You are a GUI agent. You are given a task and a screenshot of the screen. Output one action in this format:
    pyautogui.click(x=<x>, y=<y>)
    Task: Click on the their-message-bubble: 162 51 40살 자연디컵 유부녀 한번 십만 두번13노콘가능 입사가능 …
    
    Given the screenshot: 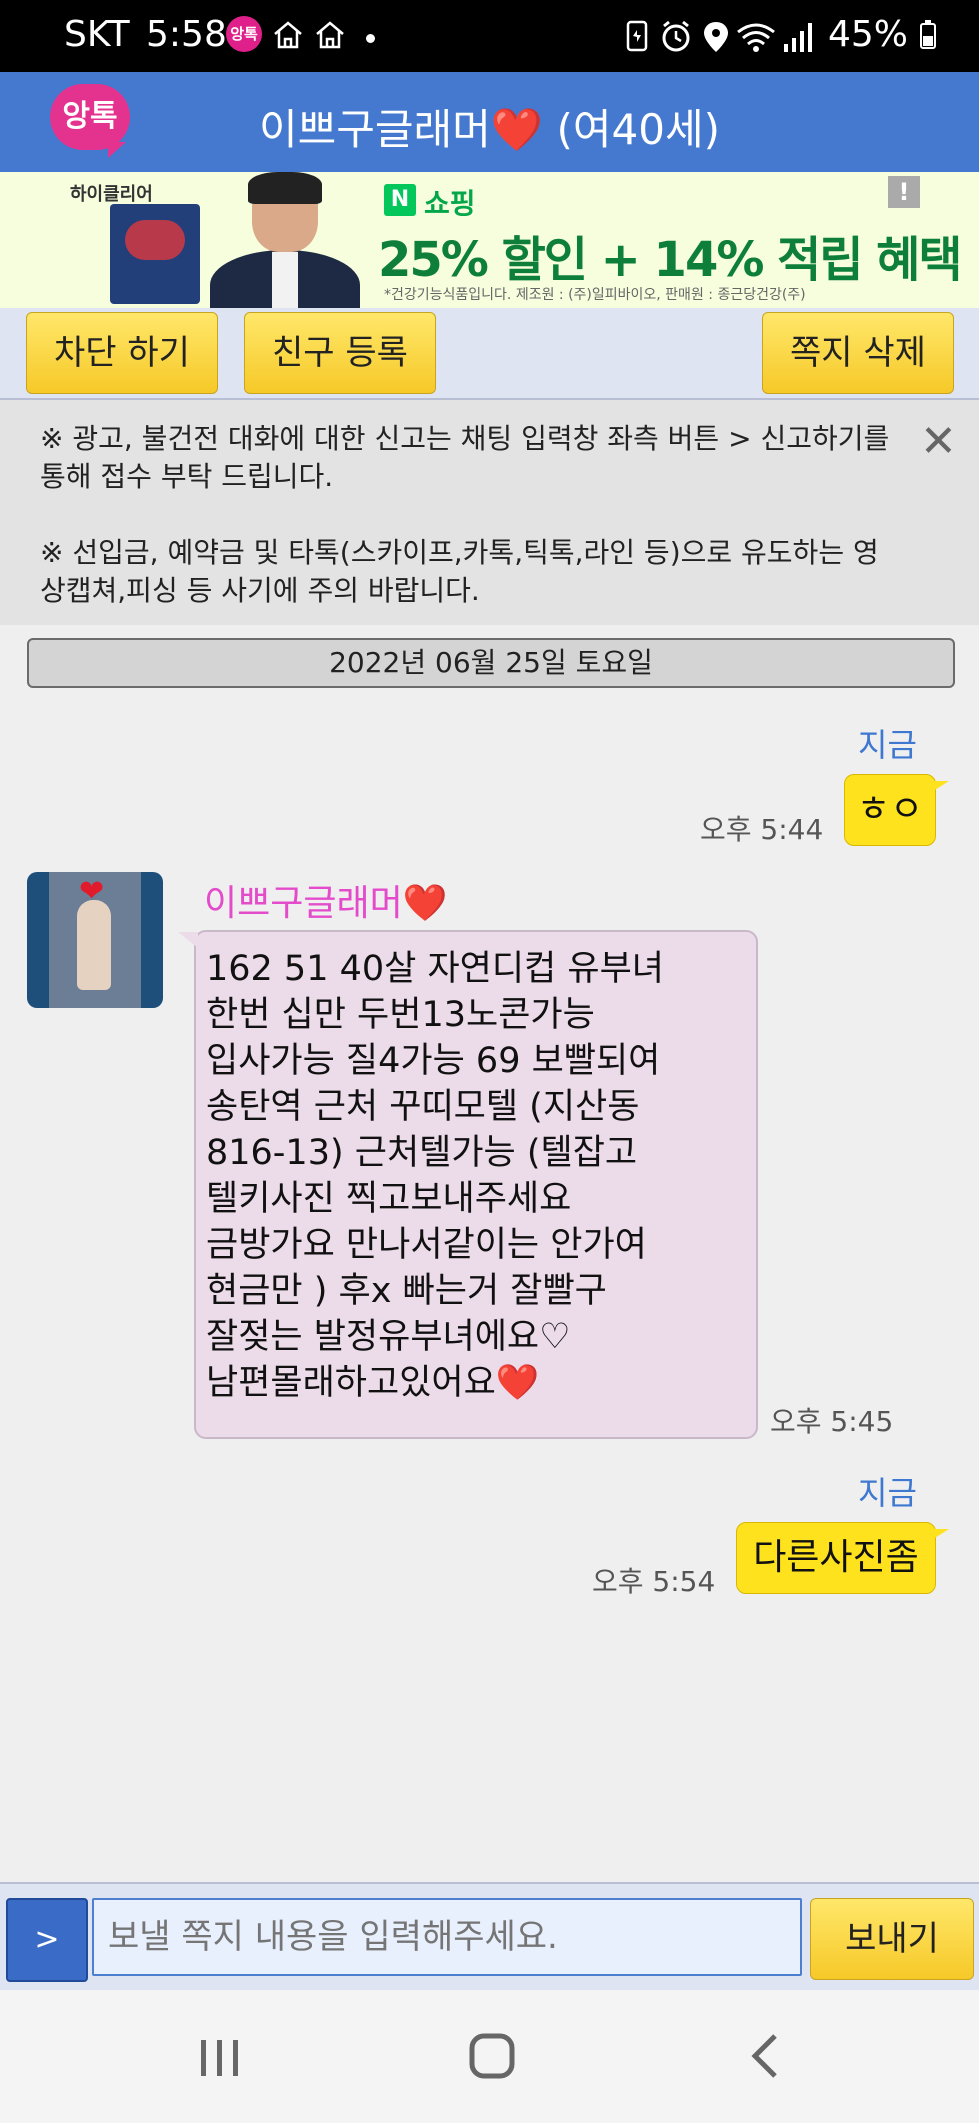 What is the action you would take?
    pyautogui.click(x=468, y=1184)
    